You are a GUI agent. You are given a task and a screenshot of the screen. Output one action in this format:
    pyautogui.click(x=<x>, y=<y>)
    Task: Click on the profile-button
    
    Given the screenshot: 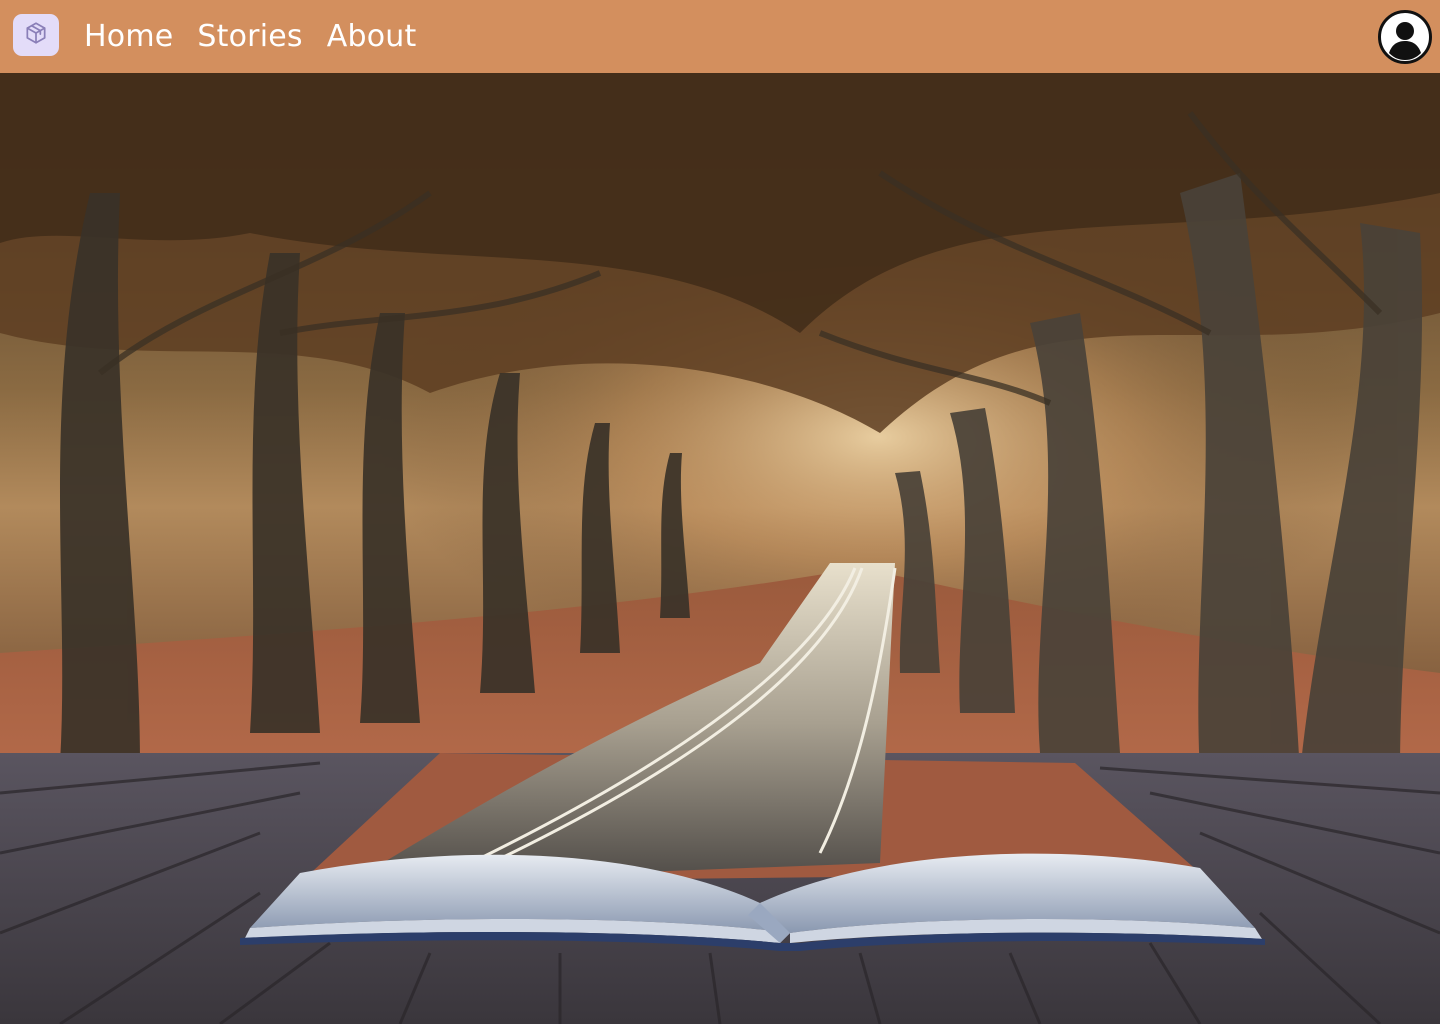 What is the action you would take?
    pyautogui.click(x=1405, y=37)
    